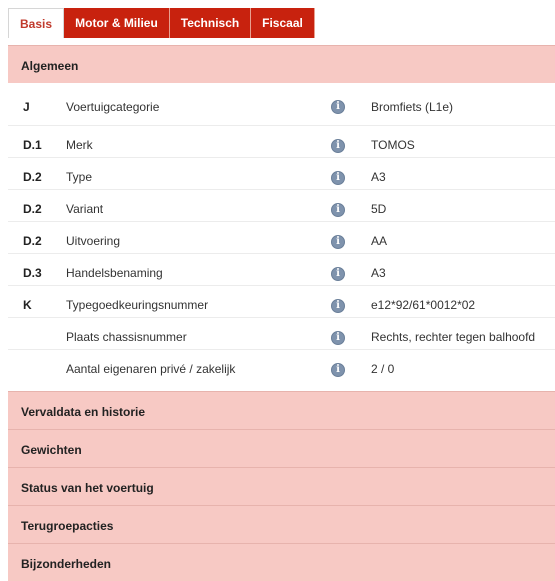 This screenshot has width=555, height=581. I want to click on tab-fiscaal: Fiscaal, so click(283, 23).